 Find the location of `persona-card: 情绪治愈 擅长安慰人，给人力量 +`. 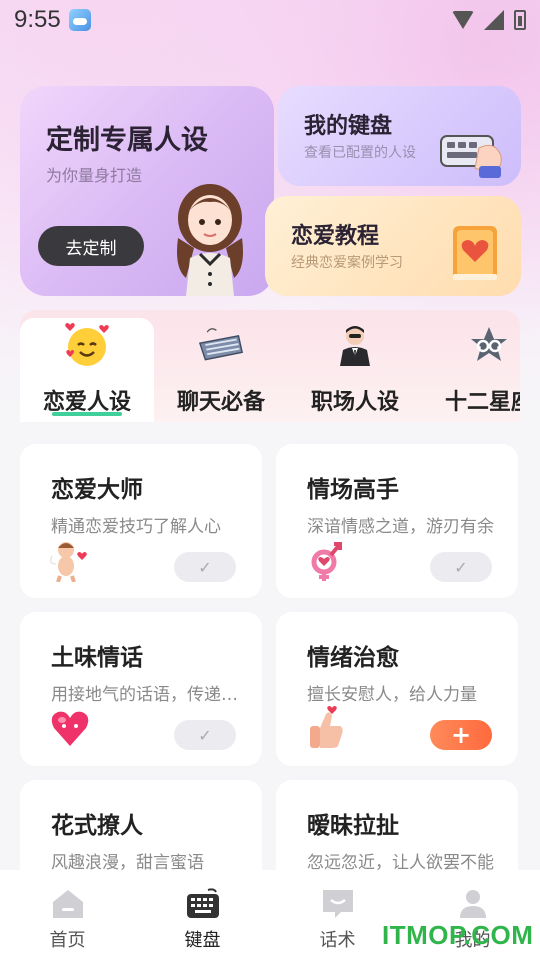

persona-card: 情绪治愈 擅长安慰人，给人力量 + is located at coordinates (397, 689).